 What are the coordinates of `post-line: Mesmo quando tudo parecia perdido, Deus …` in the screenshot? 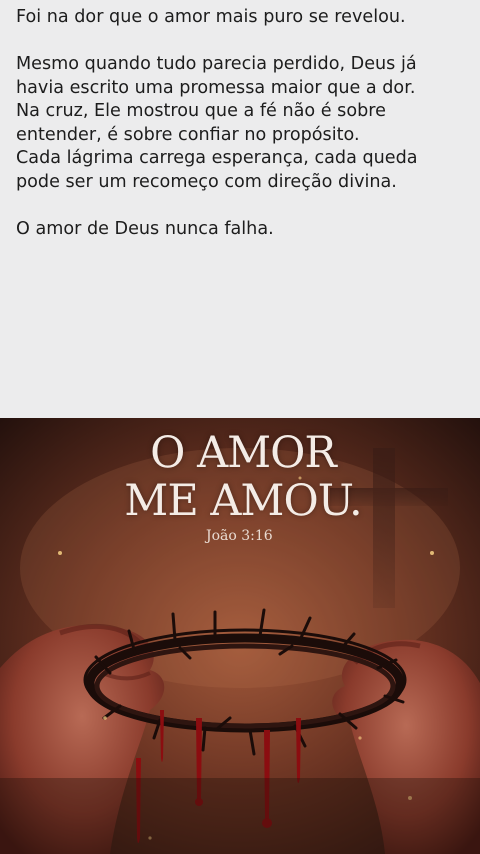 It's located at (216, 64).